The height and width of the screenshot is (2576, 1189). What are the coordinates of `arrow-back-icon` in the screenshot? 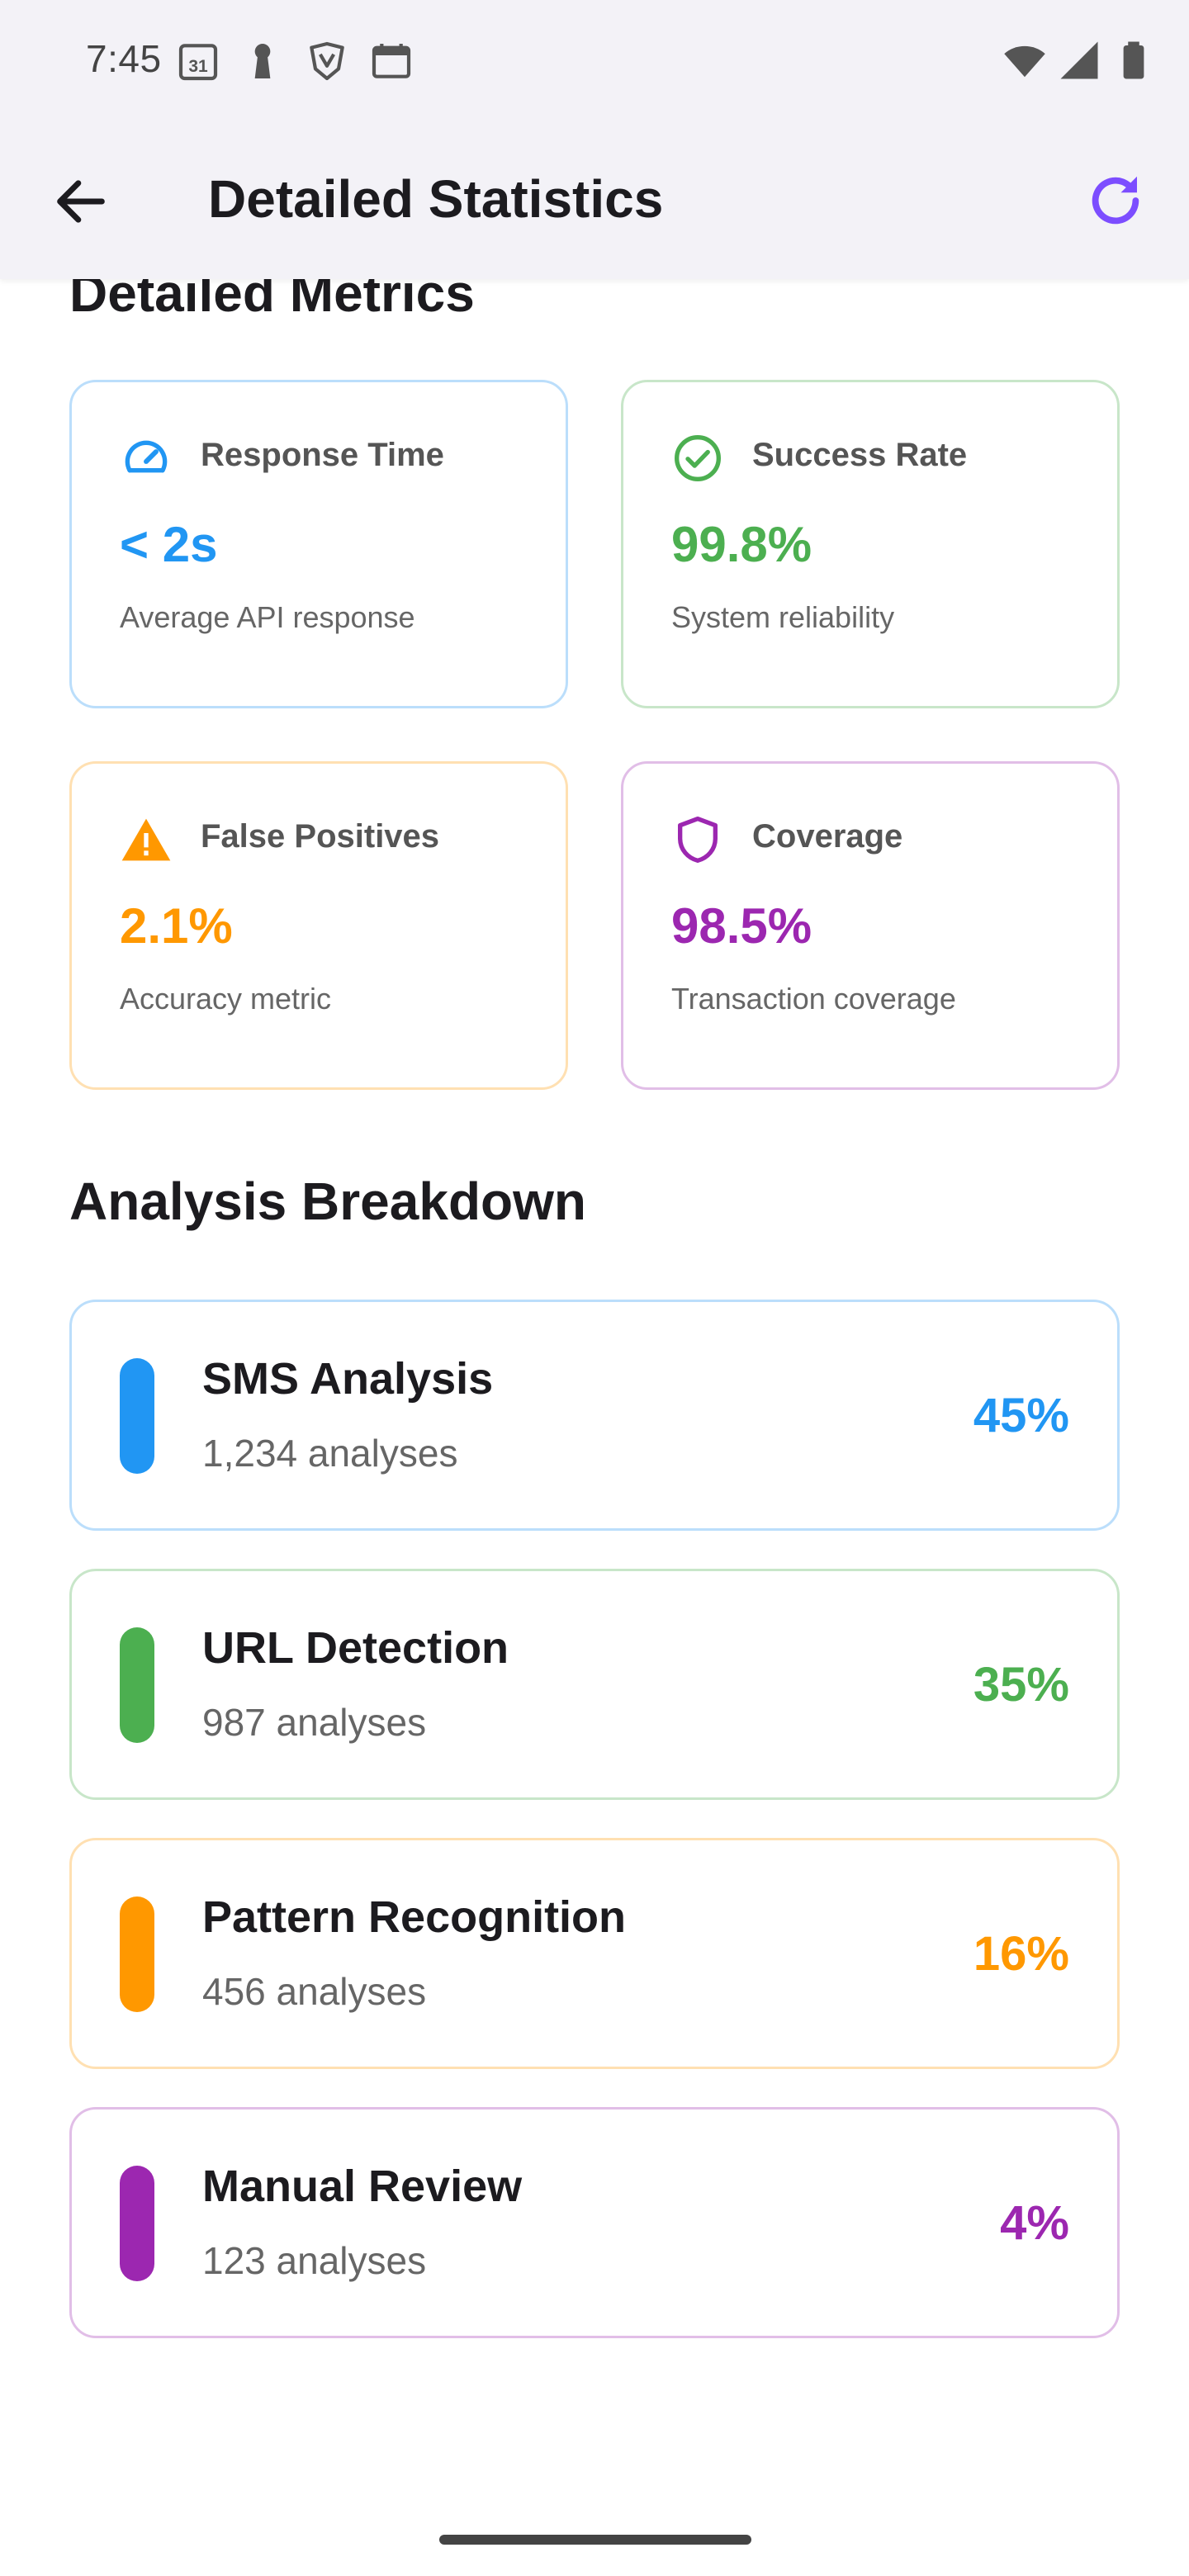 It's located at (81, 201).